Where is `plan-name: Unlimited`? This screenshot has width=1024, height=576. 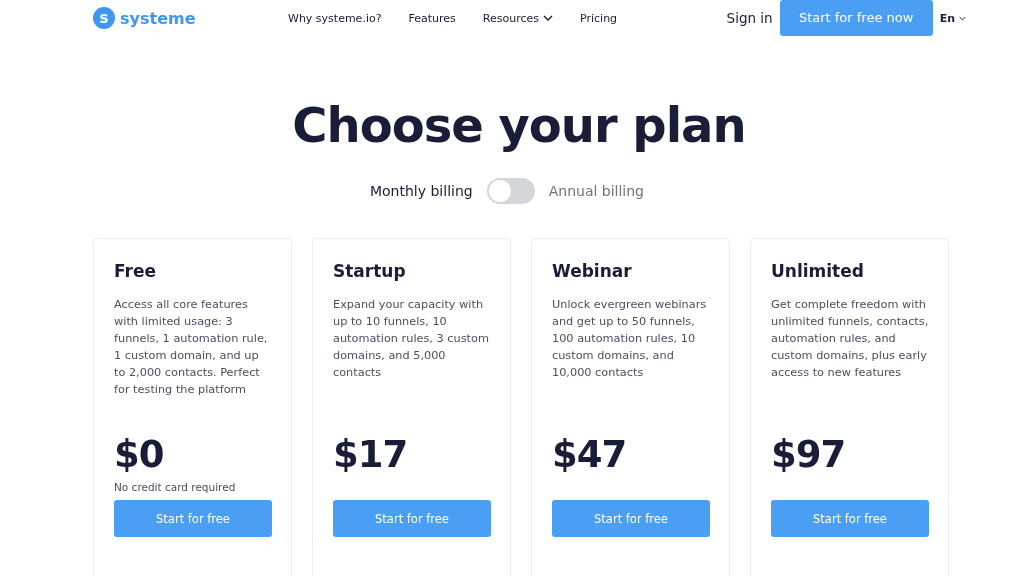 plan-name: Unlimited is located at coordinates (818, 271).